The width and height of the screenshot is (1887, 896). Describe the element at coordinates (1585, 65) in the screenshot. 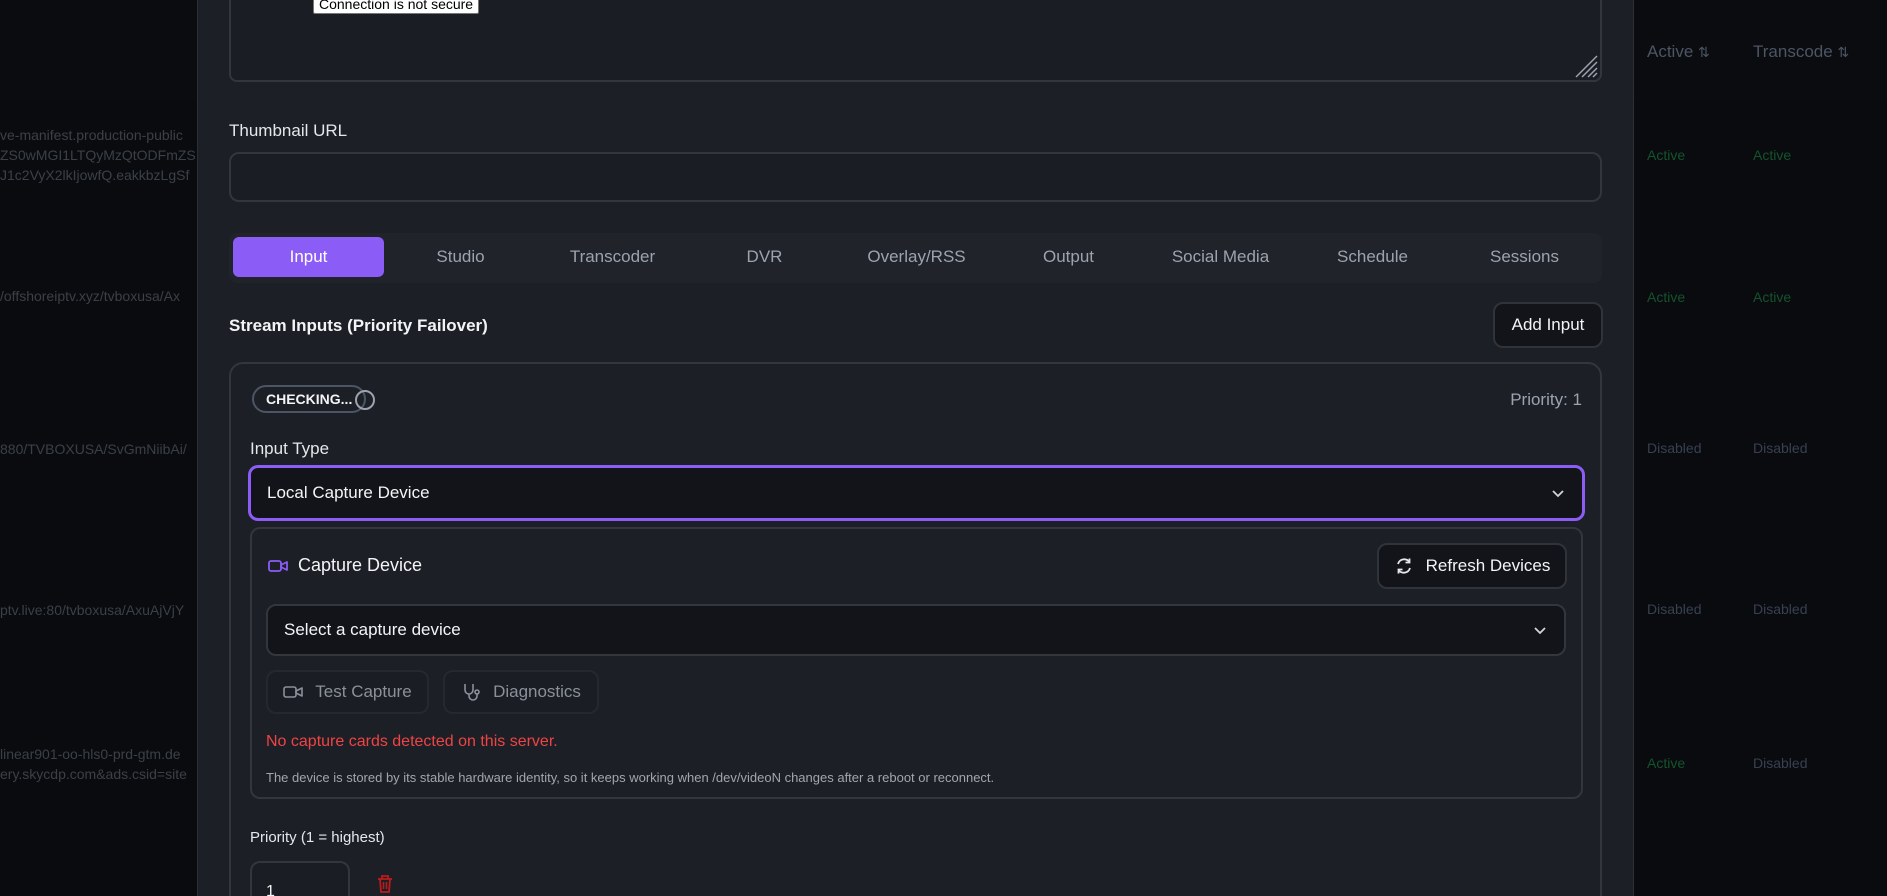

I see `resize-handle-icon` at that location.